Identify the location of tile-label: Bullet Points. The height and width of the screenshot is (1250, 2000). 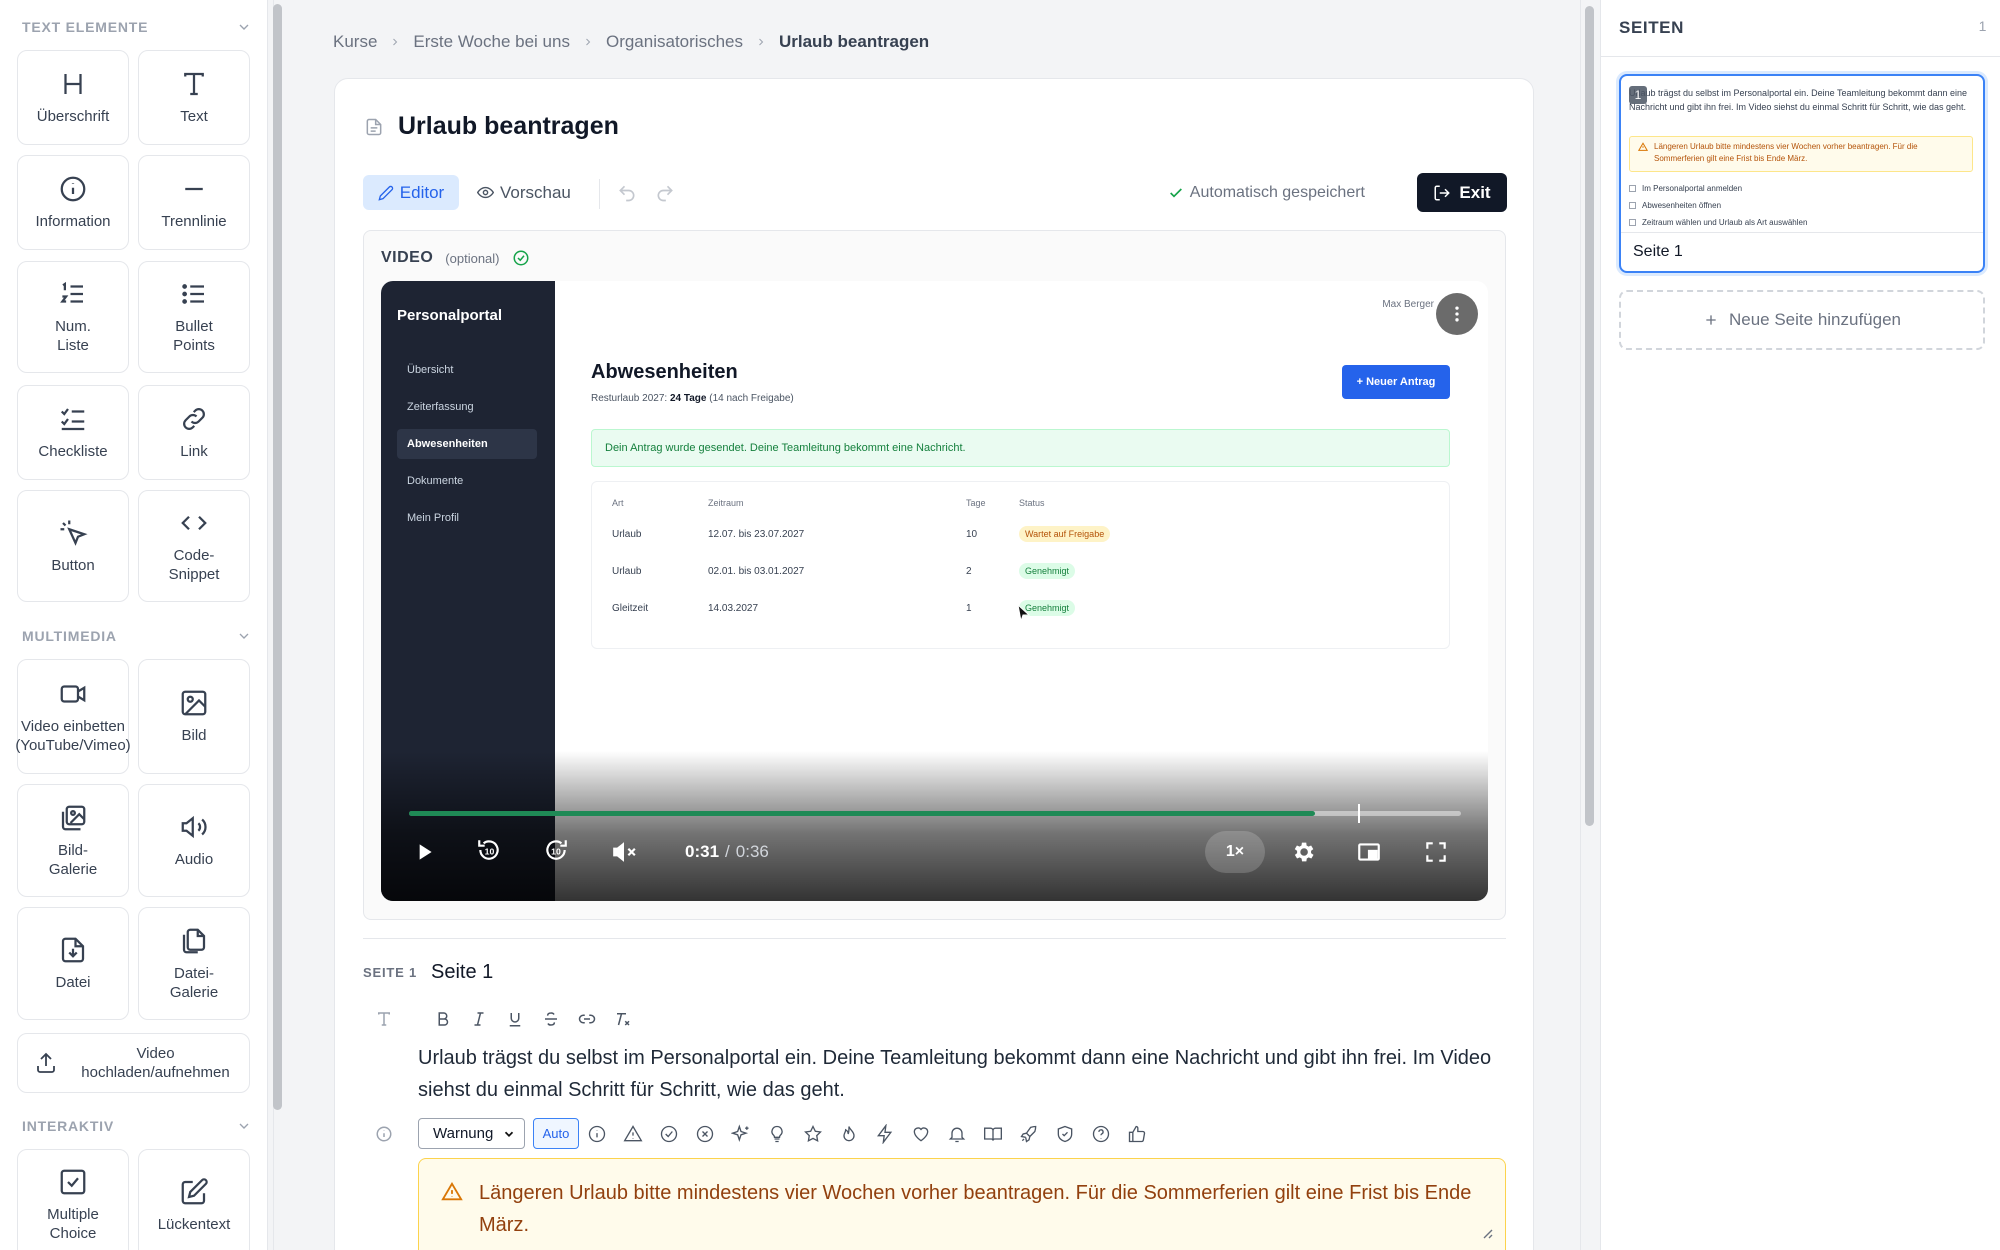
(194, 336).